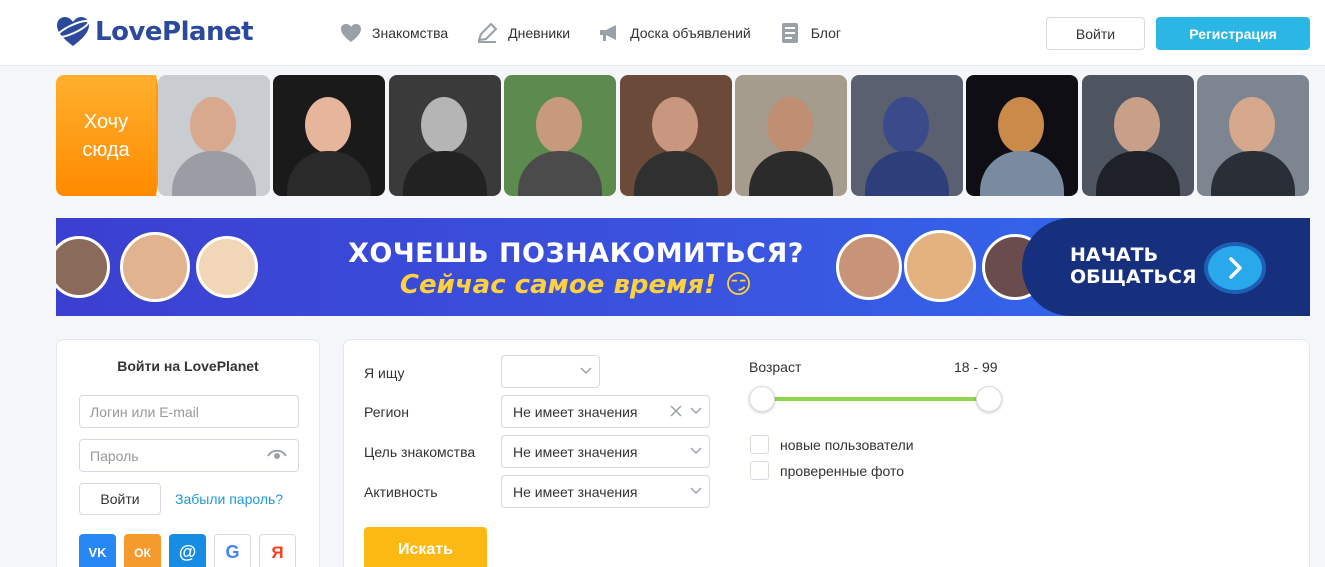 The image size is (1325, 567). I want to click on goal-value: Не имеет значения, so click(575, 452).